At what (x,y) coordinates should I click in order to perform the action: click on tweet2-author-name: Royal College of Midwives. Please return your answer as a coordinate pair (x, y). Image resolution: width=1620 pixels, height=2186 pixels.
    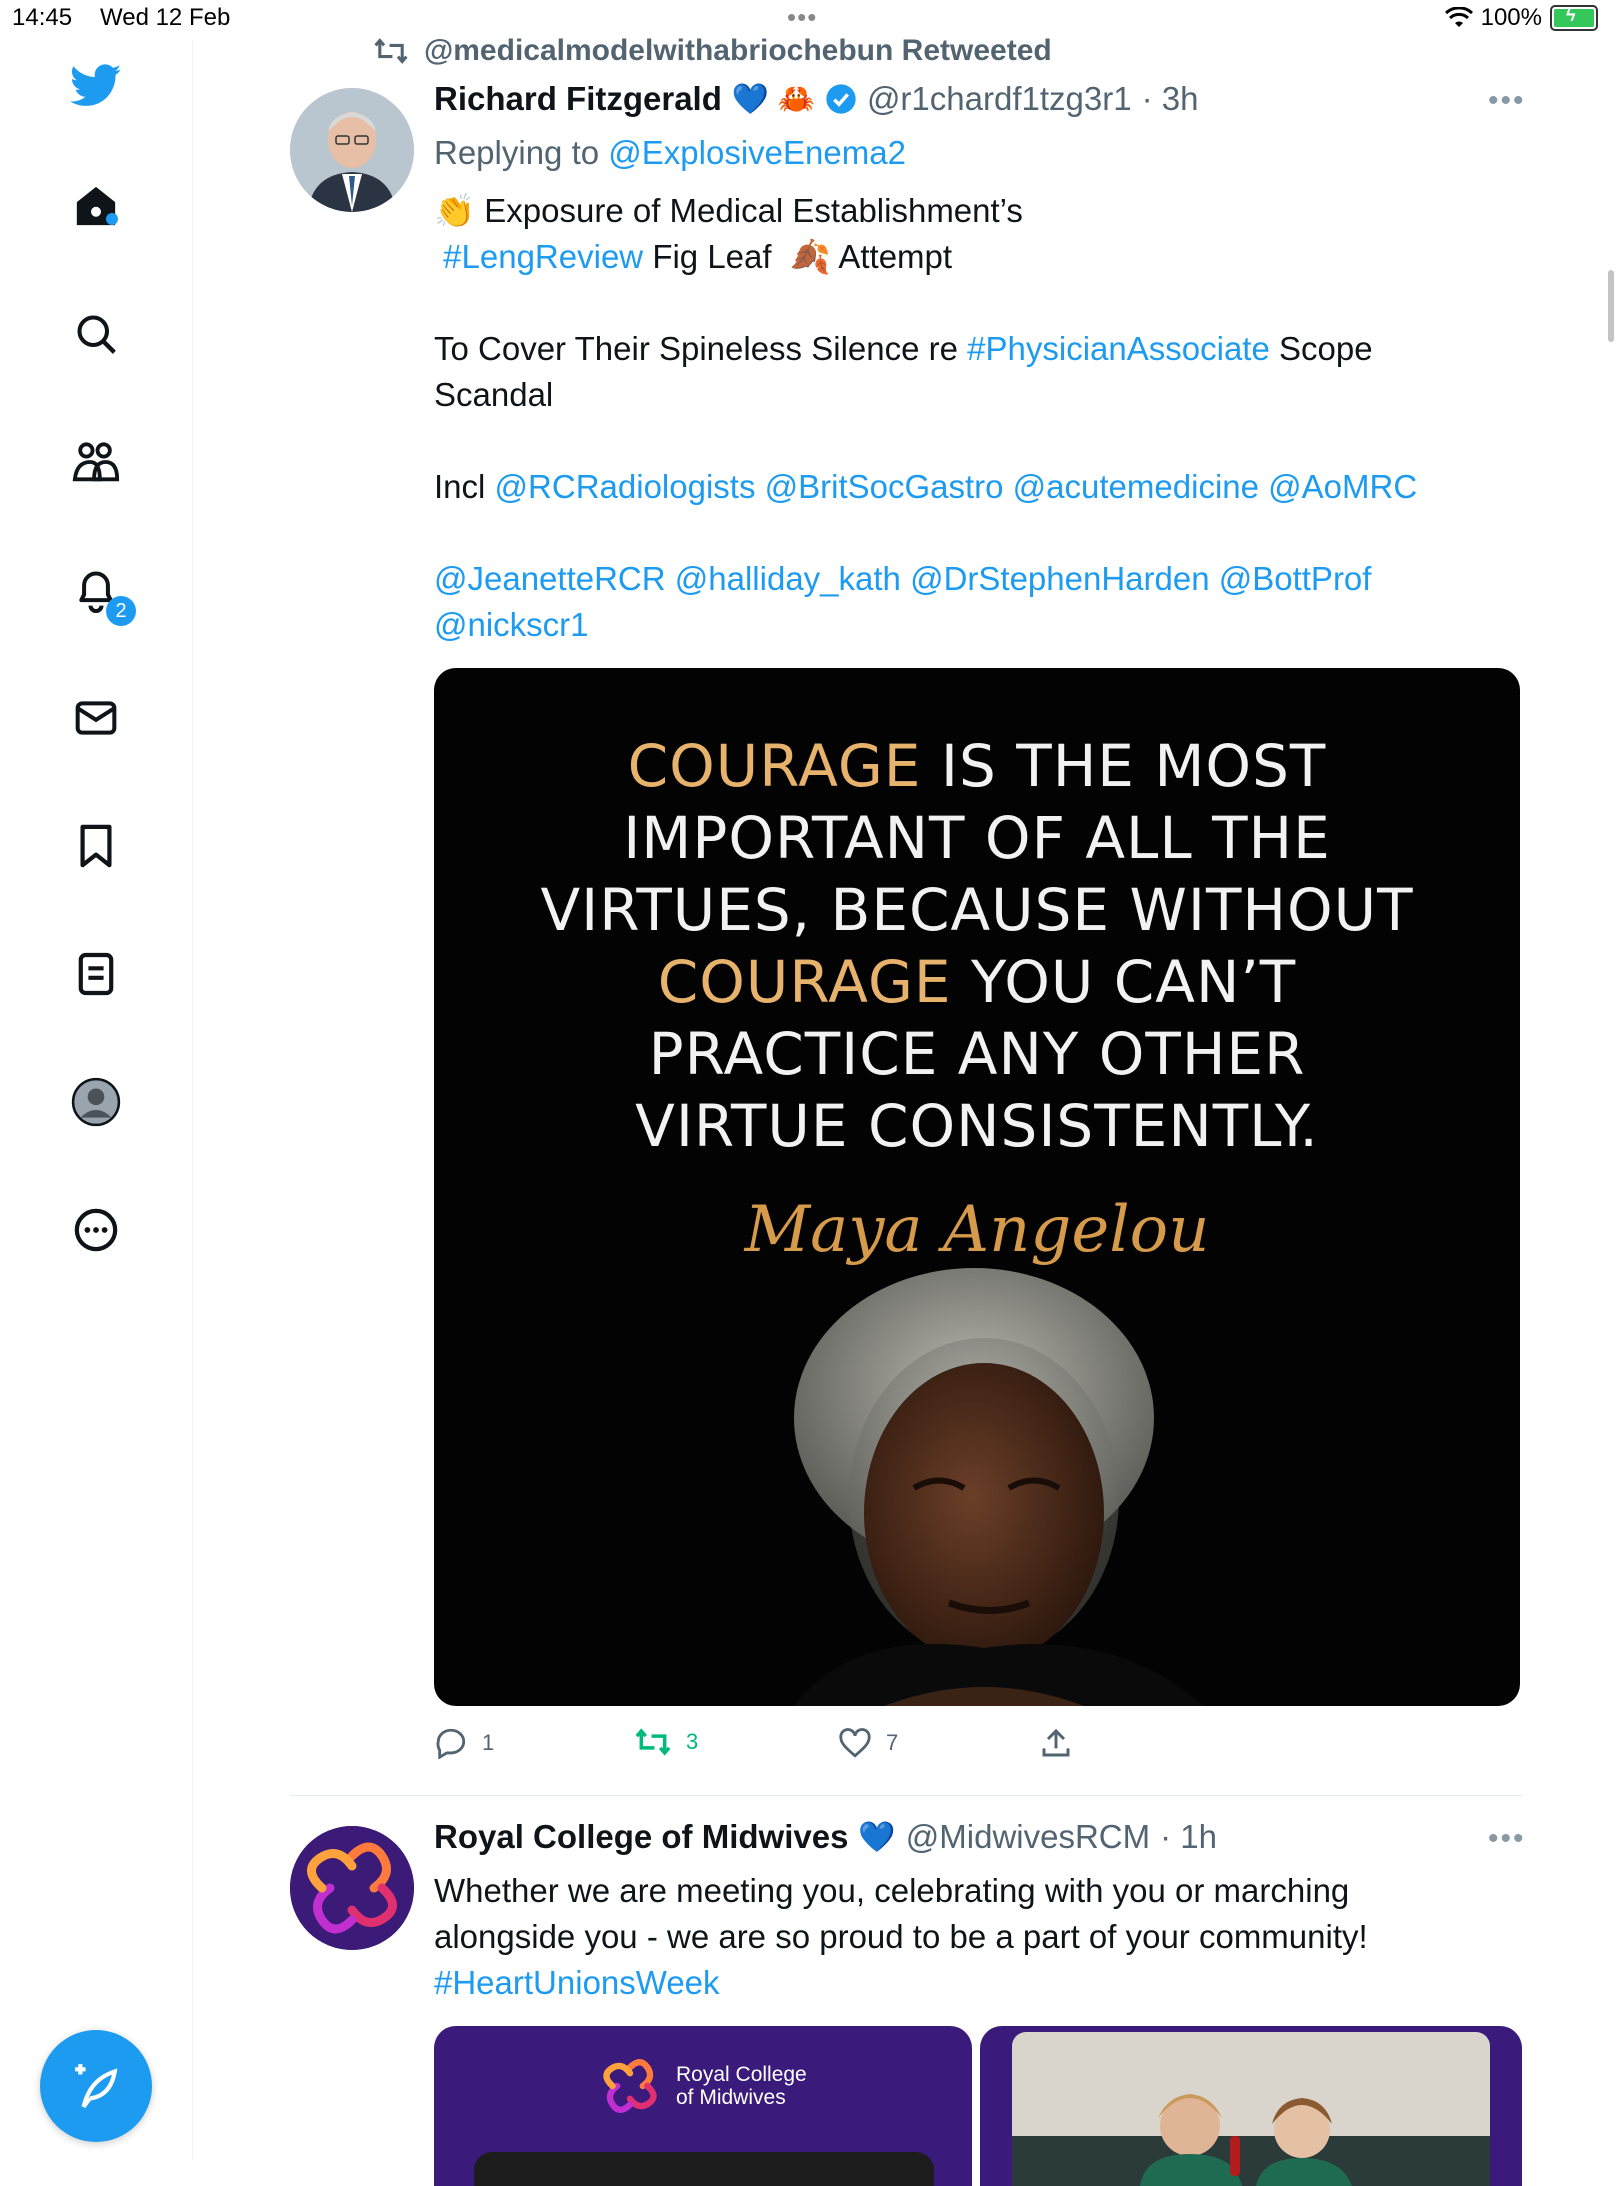
    Looking at the image, I should click on (641, 1837).